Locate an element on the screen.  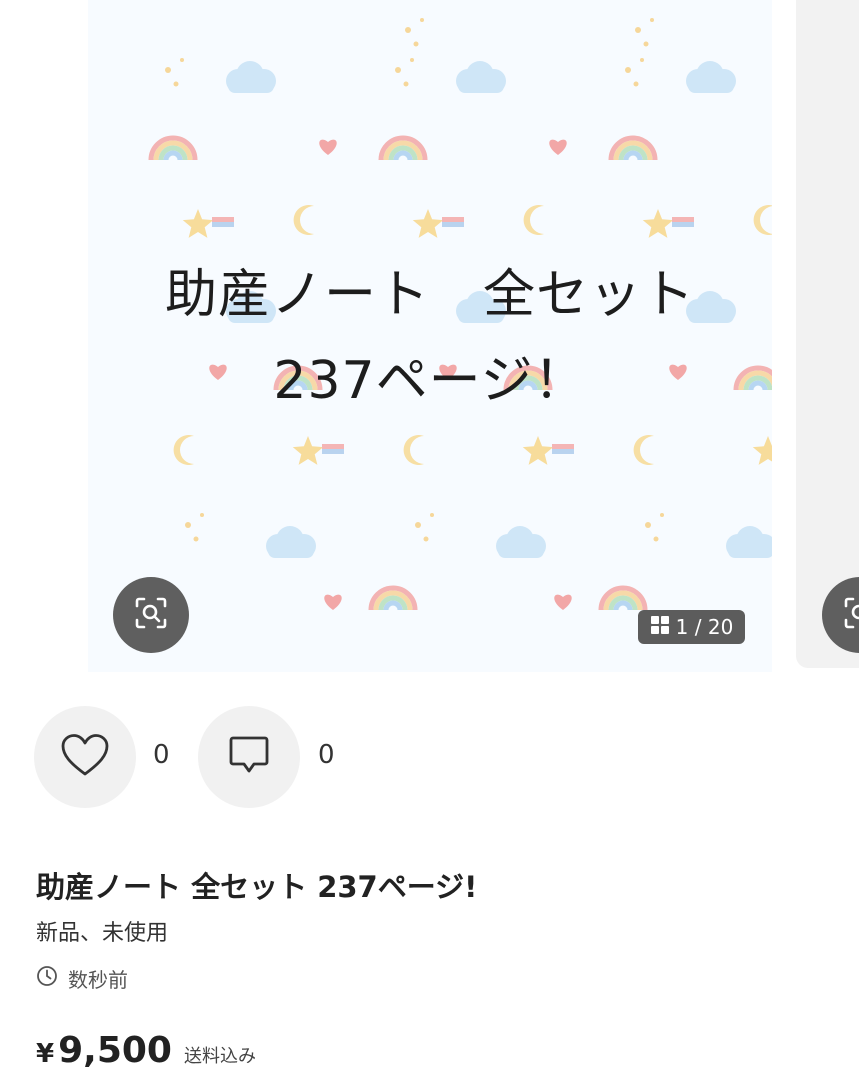
posted-time: 数秒前 is located at coordinates (82, 978).